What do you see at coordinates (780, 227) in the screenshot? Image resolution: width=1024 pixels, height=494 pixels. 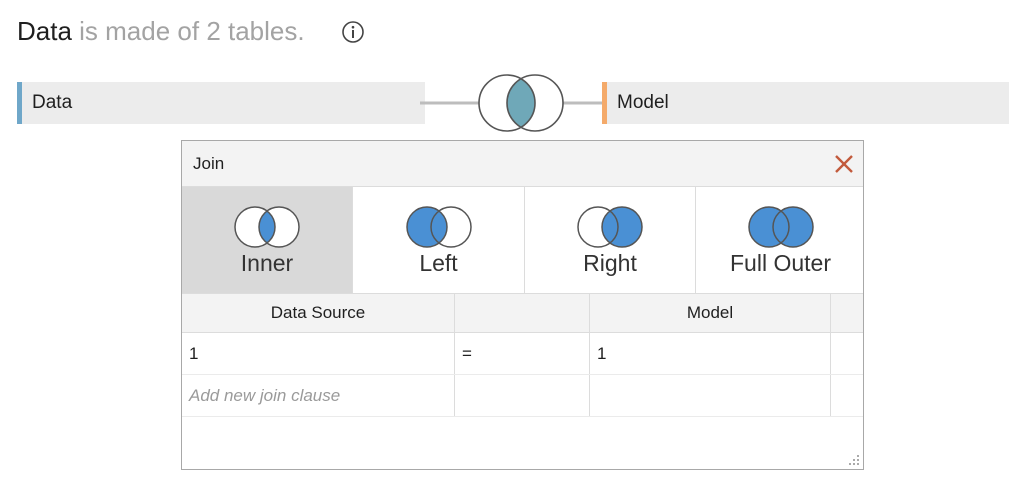 I see `full-outer-join-venn-icon` at bounding box center [780, 227].